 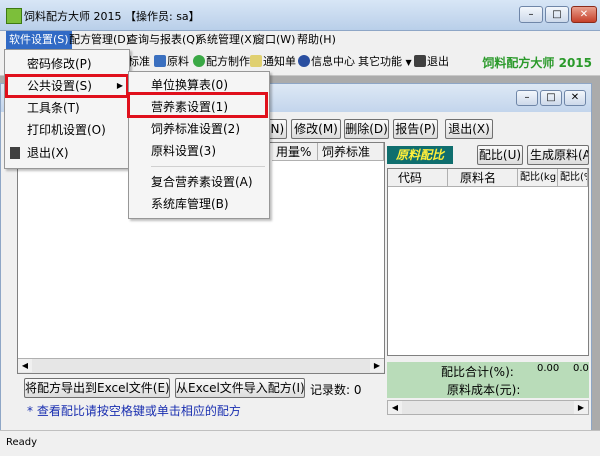 I want to click on app-icon, so click(x=14, y=16).